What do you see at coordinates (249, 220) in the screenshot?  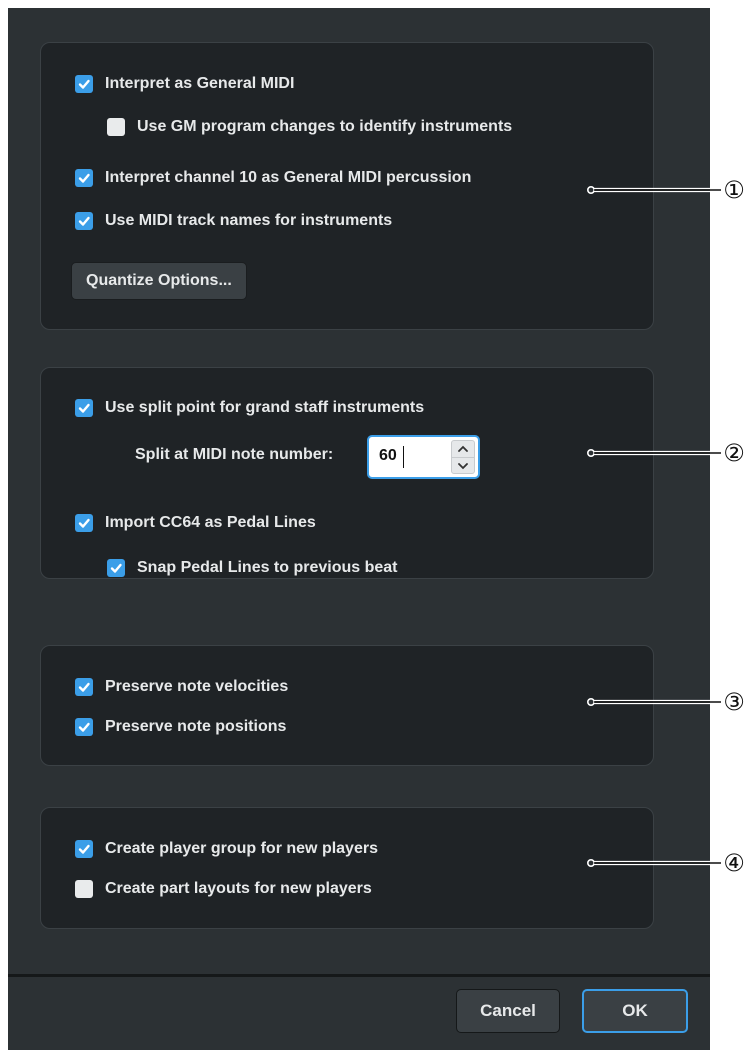 I see `use-track-names-label: Use MIDI track names for instruments` at bounding box center [249, 220].